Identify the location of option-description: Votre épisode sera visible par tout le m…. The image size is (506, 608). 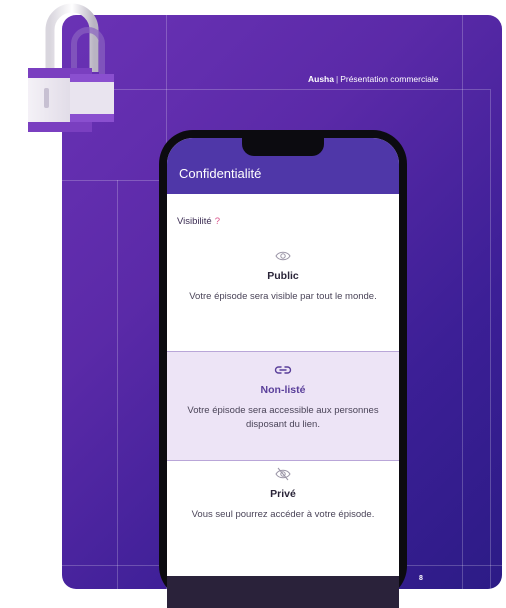
(283, 296).